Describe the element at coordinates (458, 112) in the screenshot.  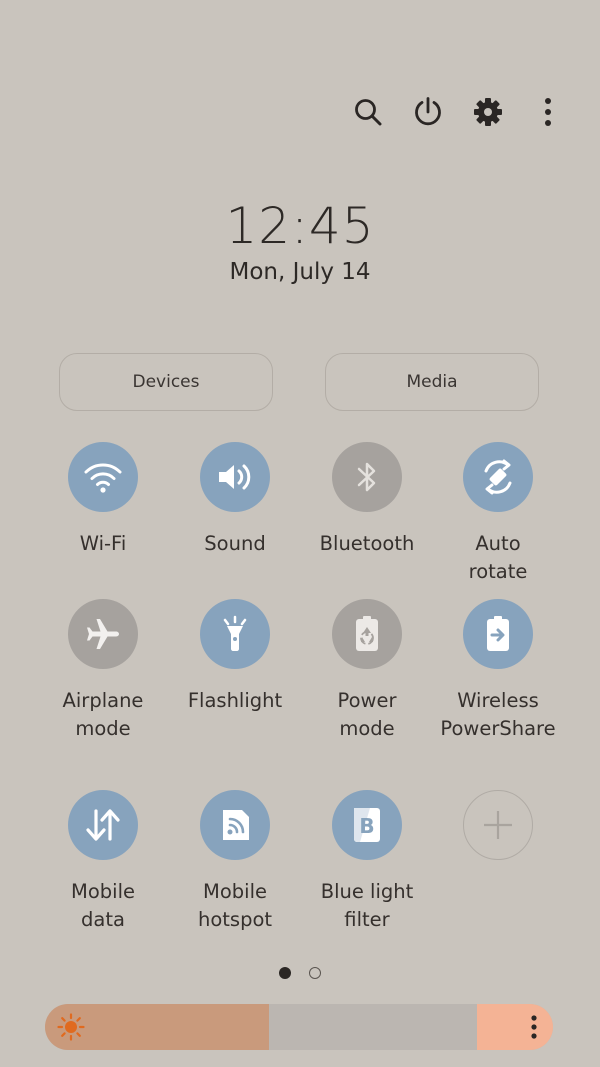
I see `header-icons` at that location.